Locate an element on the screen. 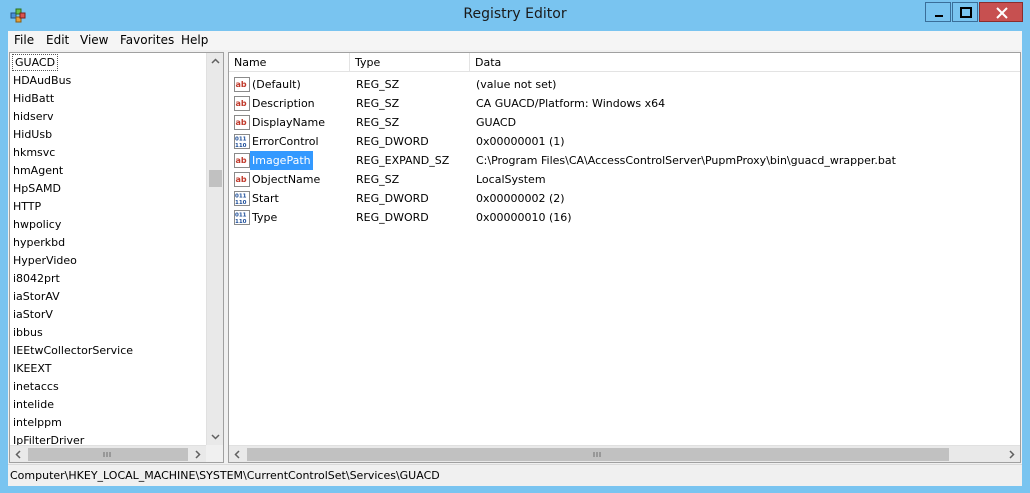 Image resolution: width=1030 pixels, height=493 pixels. tree-item: HidUsb is located at coordinates (32, 134).